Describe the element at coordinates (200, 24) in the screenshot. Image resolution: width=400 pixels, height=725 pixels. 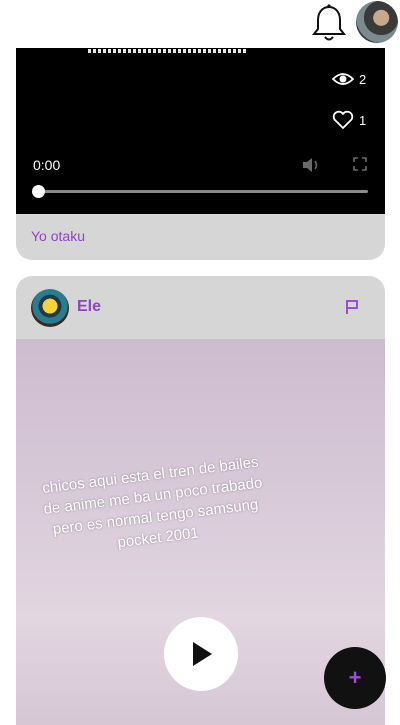
I see `top-bar` at that location.